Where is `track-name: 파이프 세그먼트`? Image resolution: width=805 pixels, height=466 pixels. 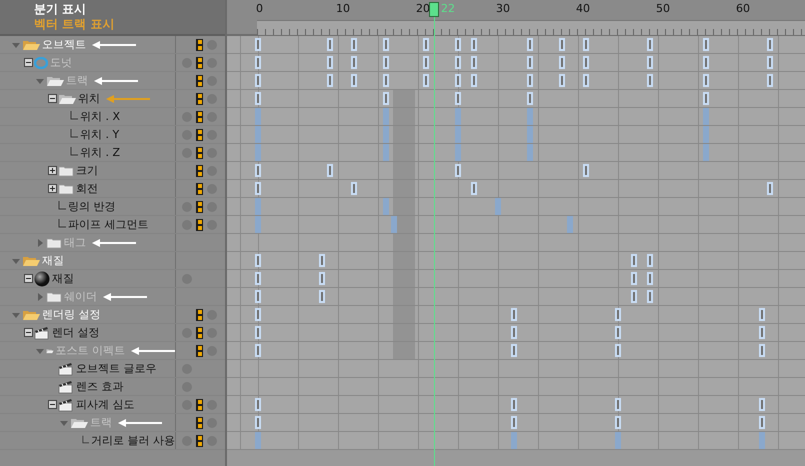
track-name: 파이프 세그먼트 is located at coordinates (108, 224).